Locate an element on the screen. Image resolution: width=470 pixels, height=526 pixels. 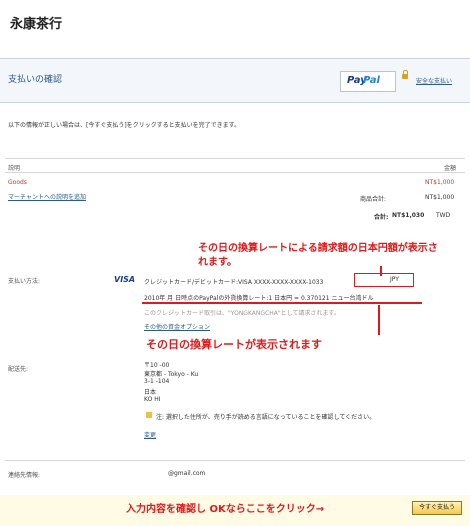
item-name: Goods is located at coordinates (17, 182).